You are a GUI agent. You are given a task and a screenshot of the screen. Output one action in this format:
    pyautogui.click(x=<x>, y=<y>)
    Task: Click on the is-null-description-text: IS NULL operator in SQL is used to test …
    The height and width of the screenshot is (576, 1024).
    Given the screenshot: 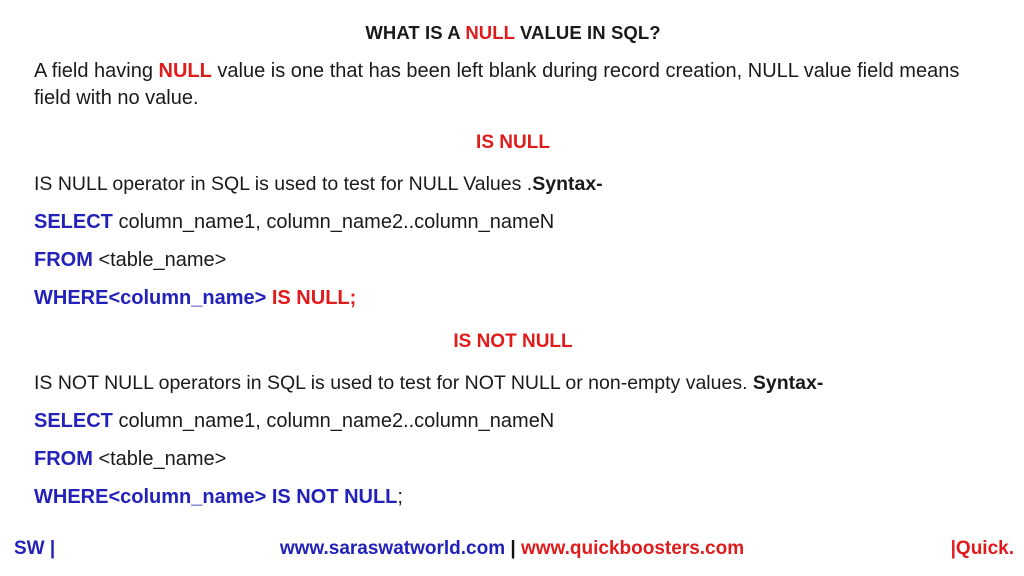 What is the action you would take?
    pyautogui.click(x=283, y=183)
    